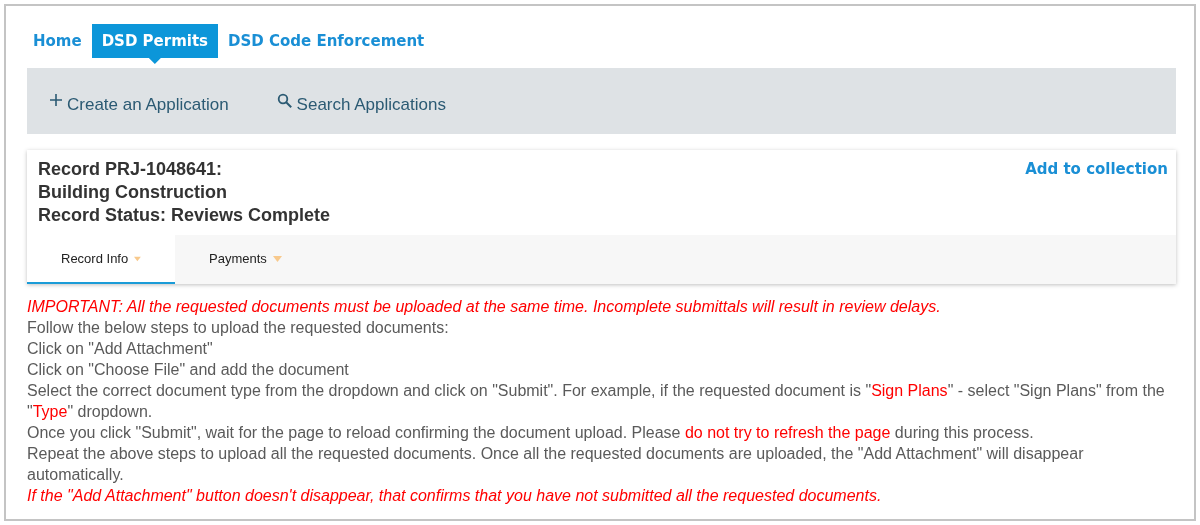  What do you see at coordinates (238, 328) in the screenshot?
I see `instruction-text: Follow the below steps to upload the requested documents:` at bounding box center [238, 328].